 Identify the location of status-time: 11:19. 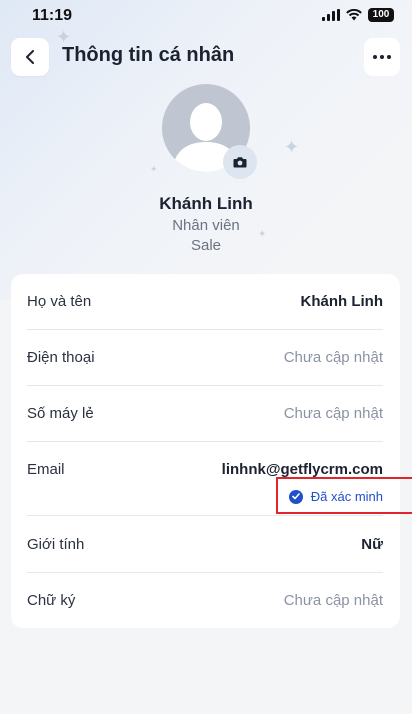
(52, 15).